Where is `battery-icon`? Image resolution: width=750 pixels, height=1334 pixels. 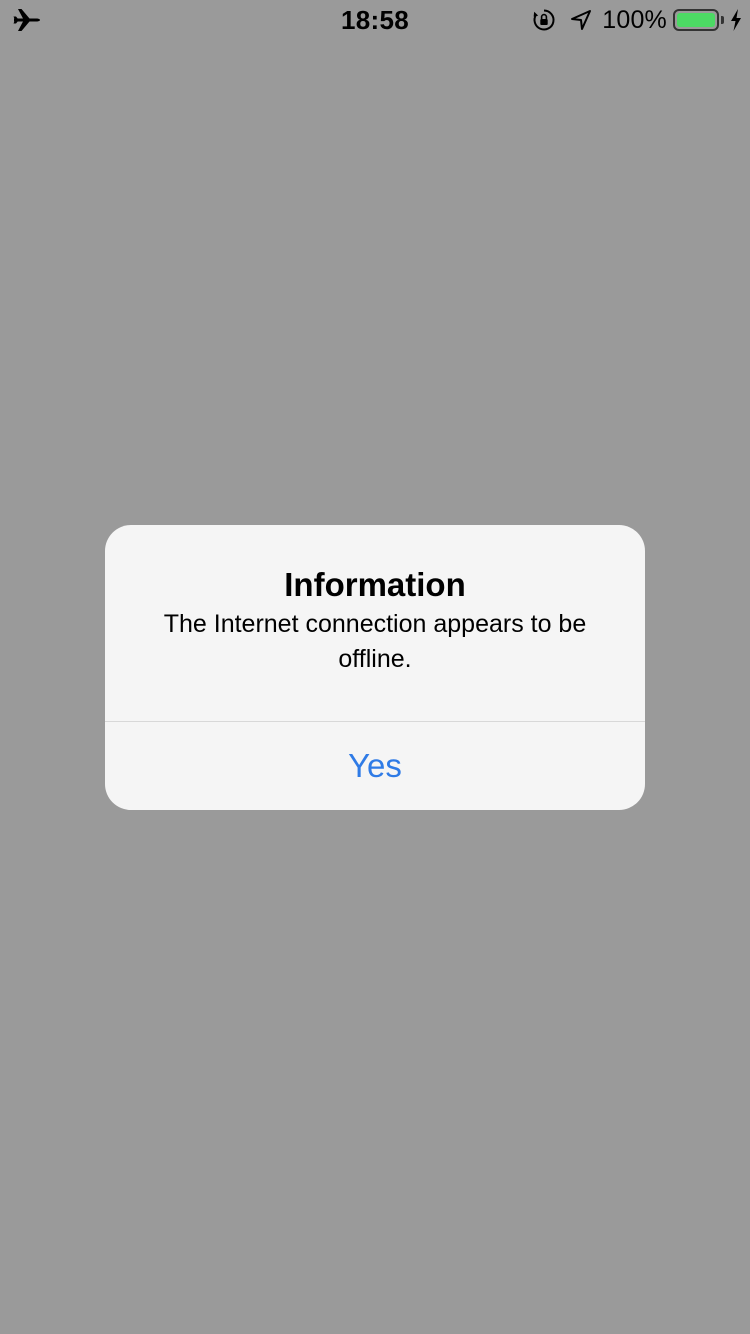 battery-icon is located at coordinates (698, 20).